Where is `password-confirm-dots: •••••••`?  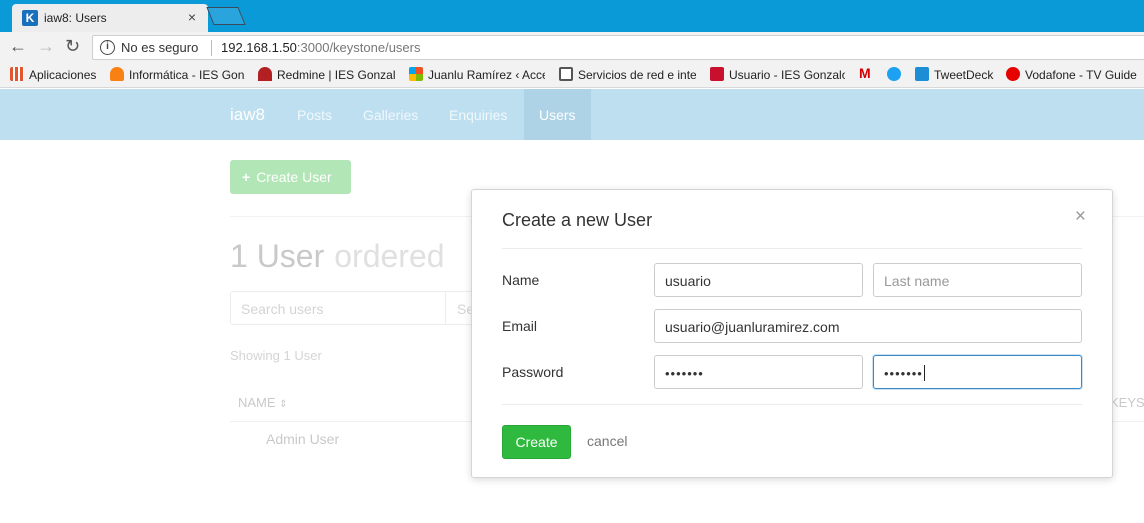
password-confirm-dots: ••••••• is located at coordinates (903, 373).